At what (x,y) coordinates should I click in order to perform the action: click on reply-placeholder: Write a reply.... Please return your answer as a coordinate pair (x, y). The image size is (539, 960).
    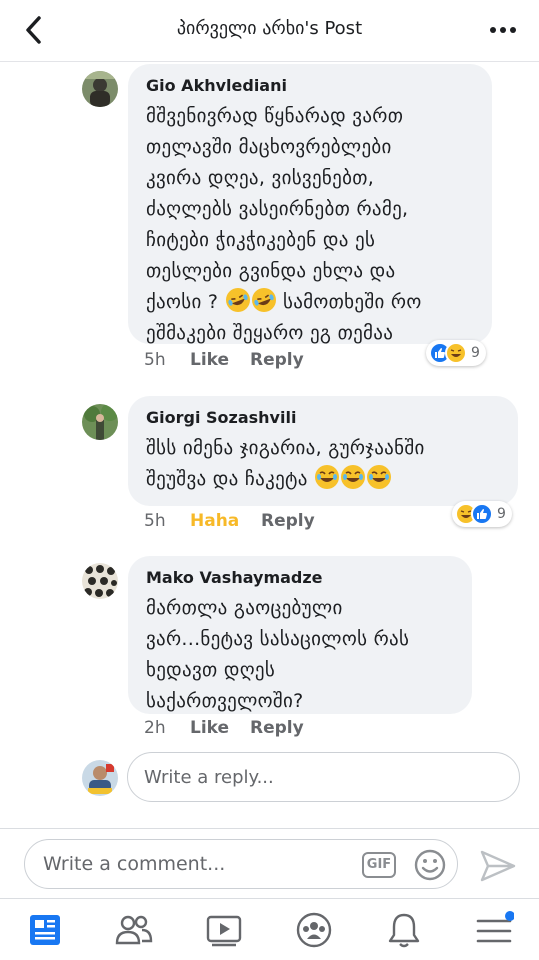
    Looking at the image, I should click on (209, 777).